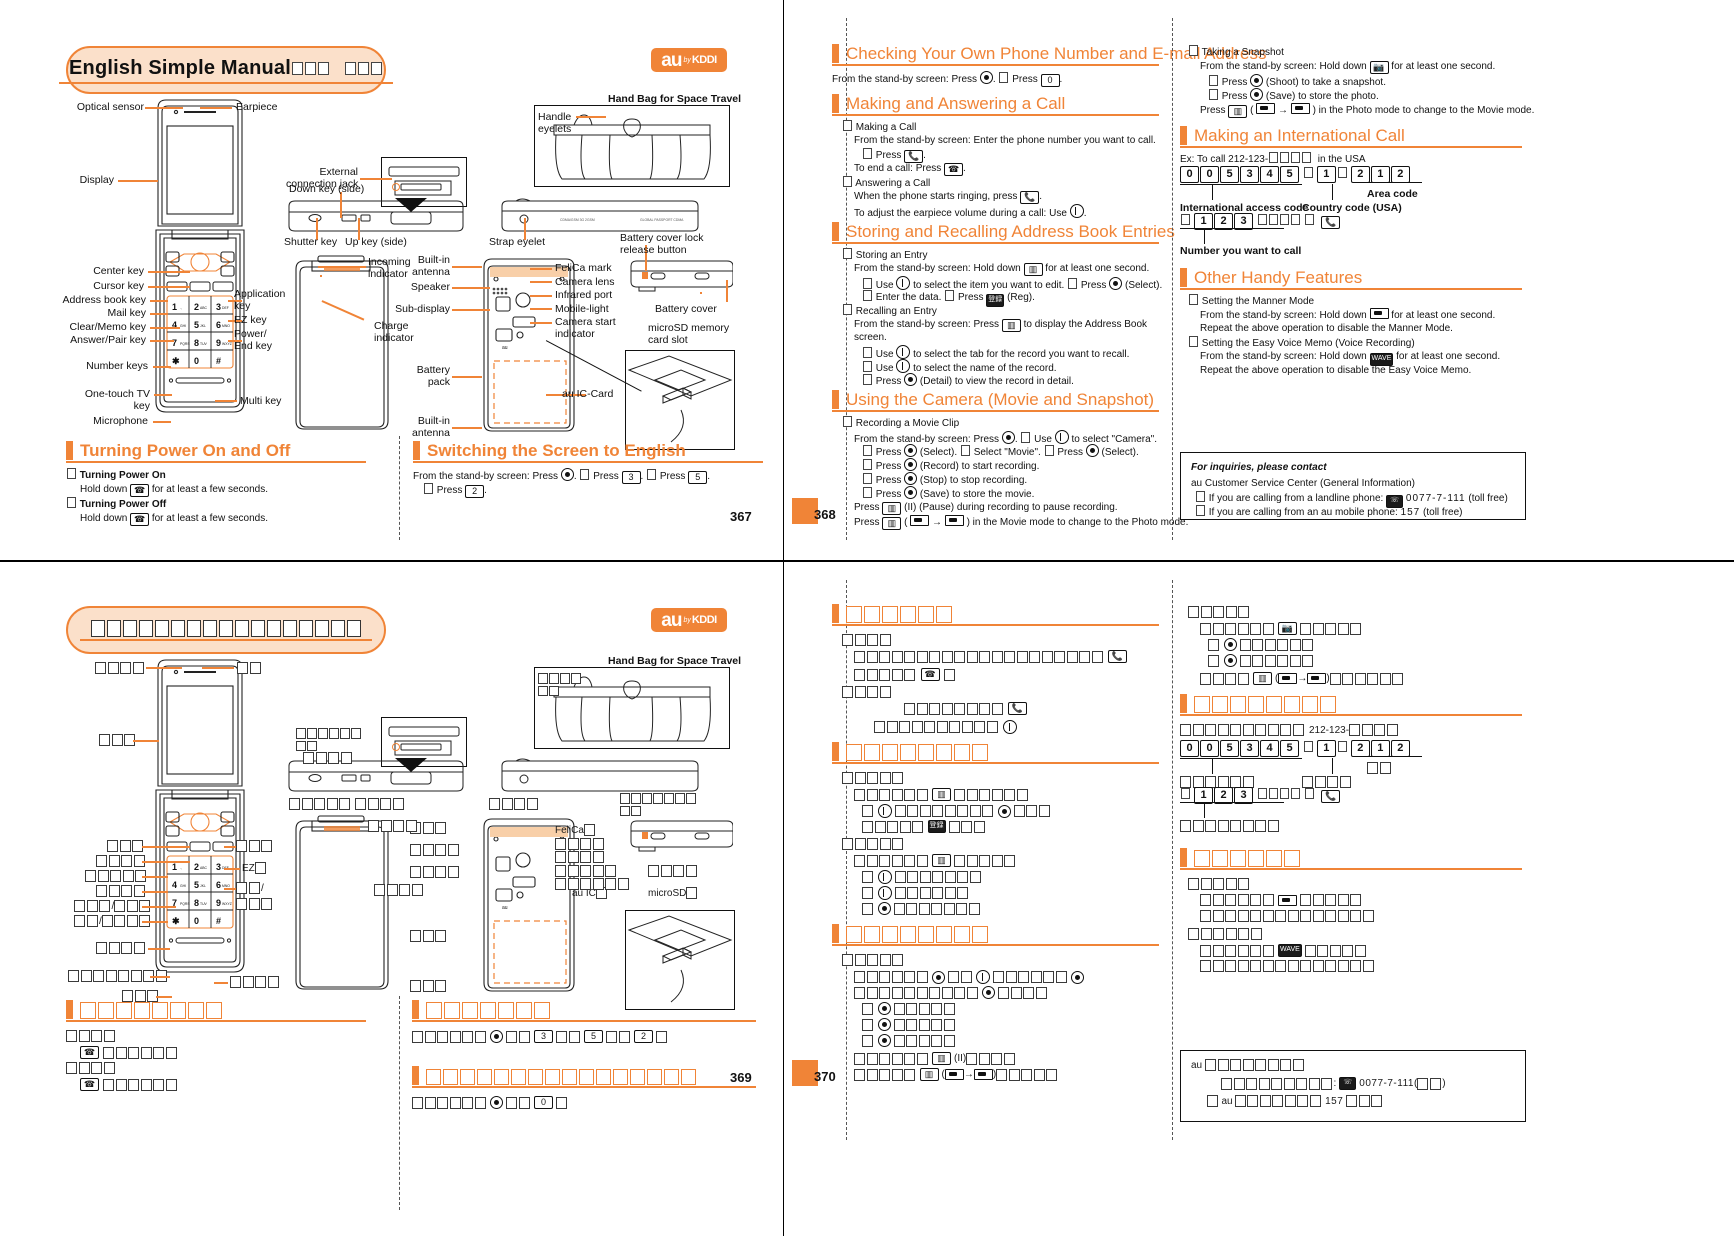 The width and height of the screenshot is (1734, 1236). What do you see at coordinates (916, 893) in the screenshot?
I see `jp-370-b8` at bounding box center [916, 893].